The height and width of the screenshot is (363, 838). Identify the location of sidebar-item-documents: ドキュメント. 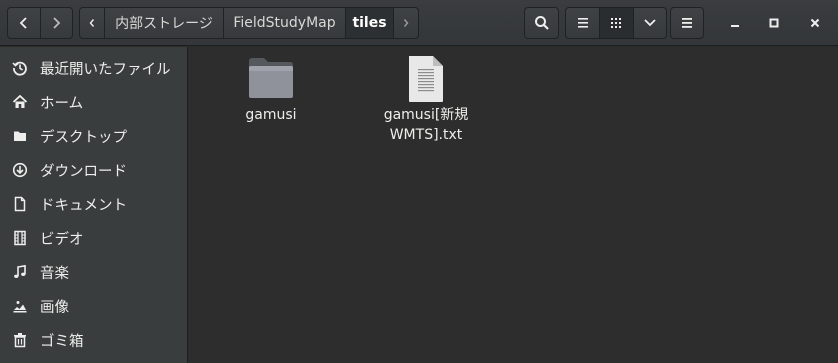
(93, 204).